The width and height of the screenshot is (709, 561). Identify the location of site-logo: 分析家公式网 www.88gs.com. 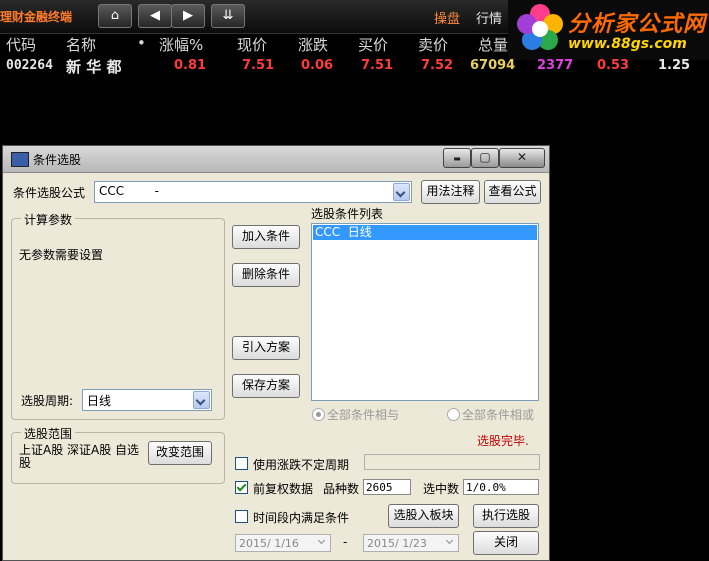
(608, 30).